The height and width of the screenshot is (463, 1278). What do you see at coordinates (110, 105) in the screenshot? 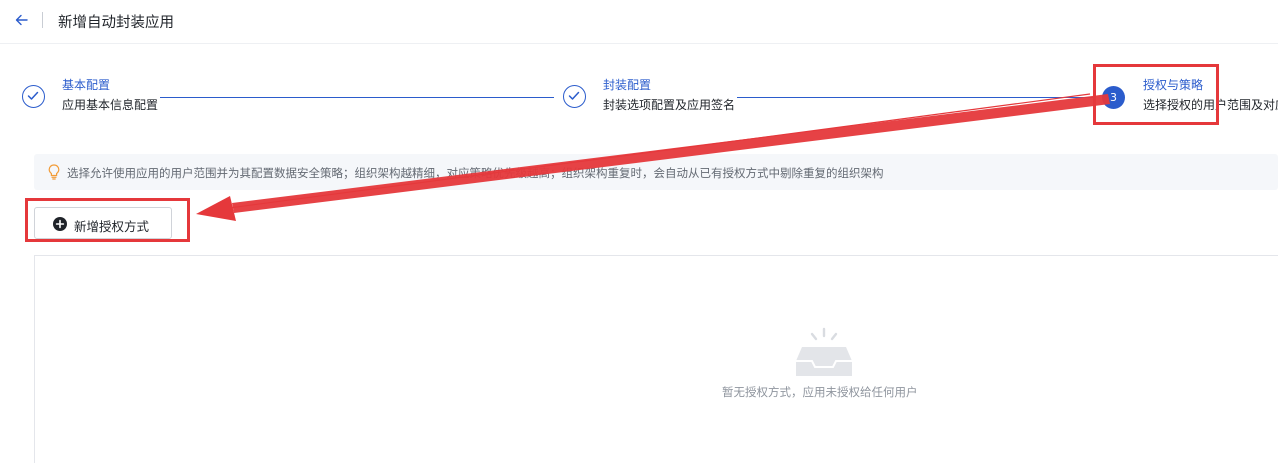
I see `step-description: 应用基本信息配置` at bounding box center [110, 105].